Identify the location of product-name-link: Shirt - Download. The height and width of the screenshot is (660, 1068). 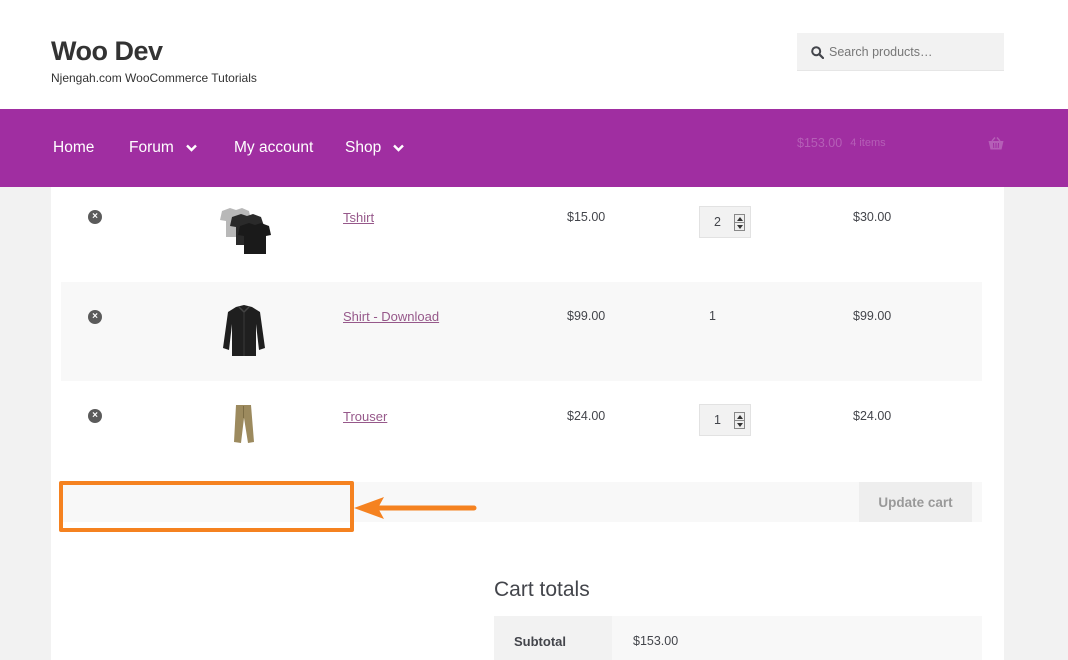
(391, 316).